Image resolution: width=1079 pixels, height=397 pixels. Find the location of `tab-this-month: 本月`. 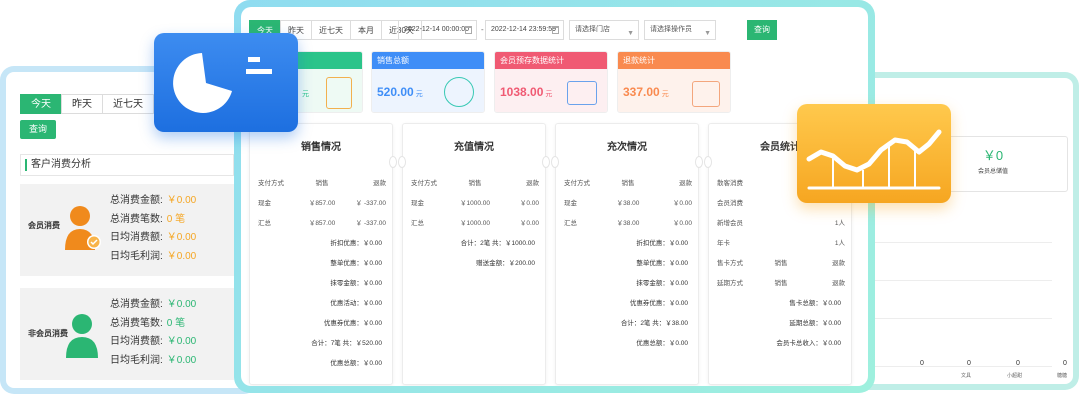

tab-this-month: 本月 is located at coordinates (366, 30).